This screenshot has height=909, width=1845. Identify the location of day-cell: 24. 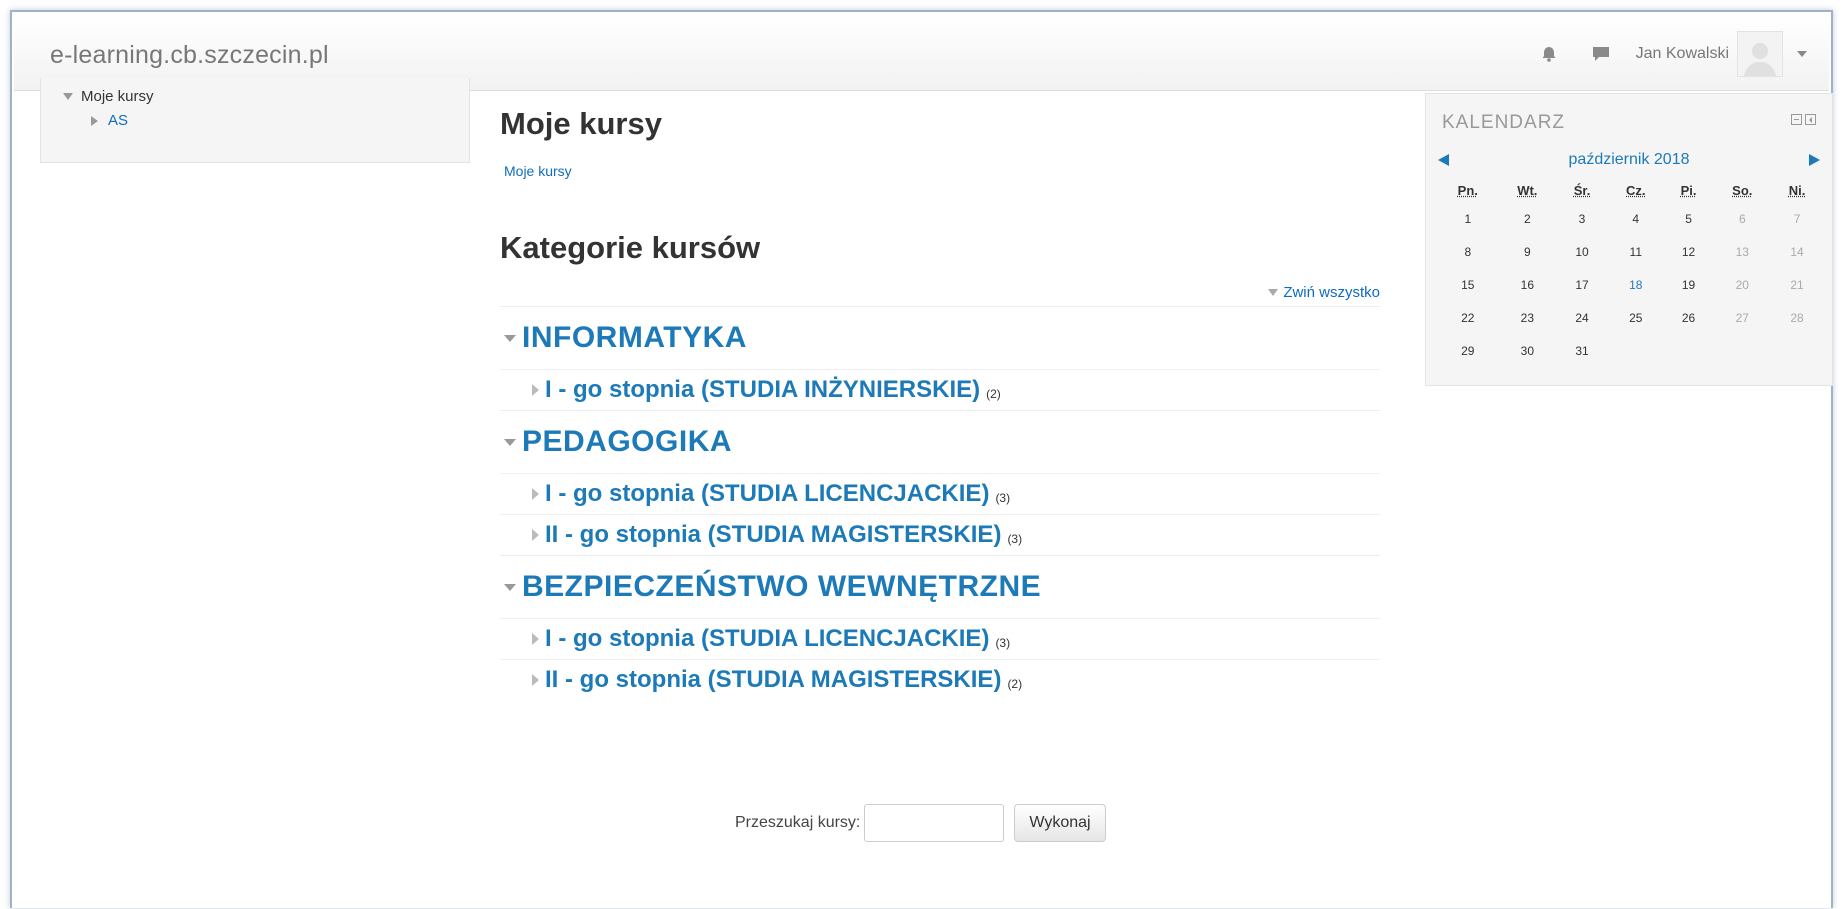
(1582, 317).